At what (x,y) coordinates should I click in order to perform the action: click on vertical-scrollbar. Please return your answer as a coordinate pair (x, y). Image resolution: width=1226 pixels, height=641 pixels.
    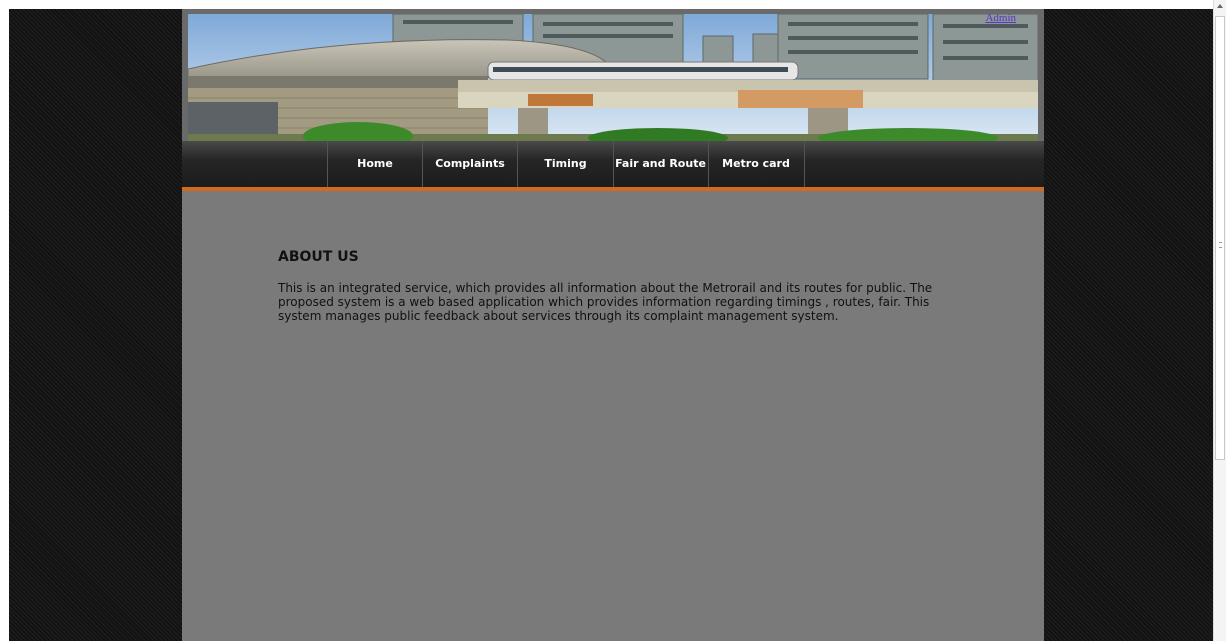
    Looking at the image, I should click on (1219, 320).